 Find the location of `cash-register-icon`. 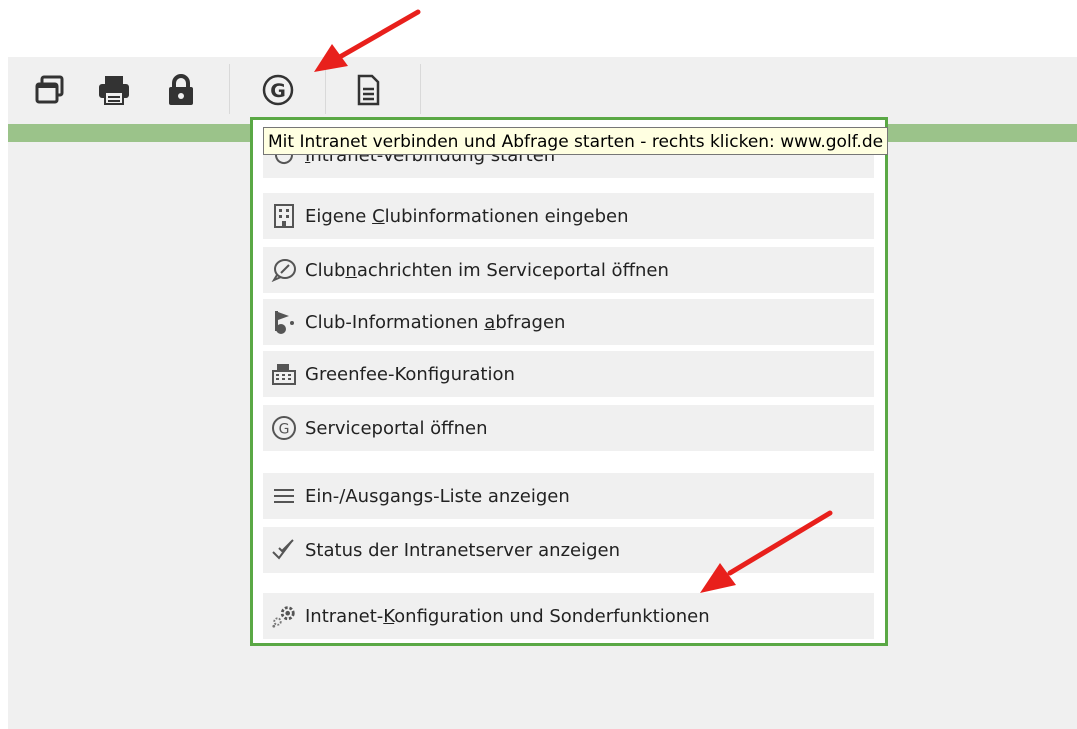

cash-register-icon is located at coordinates (284, 374).